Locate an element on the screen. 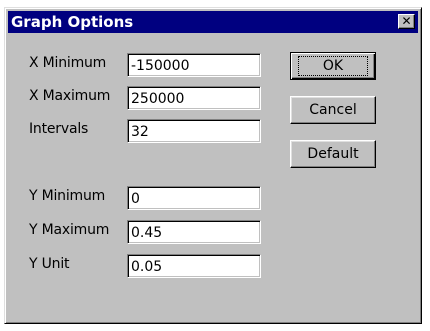 The image size is (430, 331). ok-button-label: OK is located at coordinates (333, 66).